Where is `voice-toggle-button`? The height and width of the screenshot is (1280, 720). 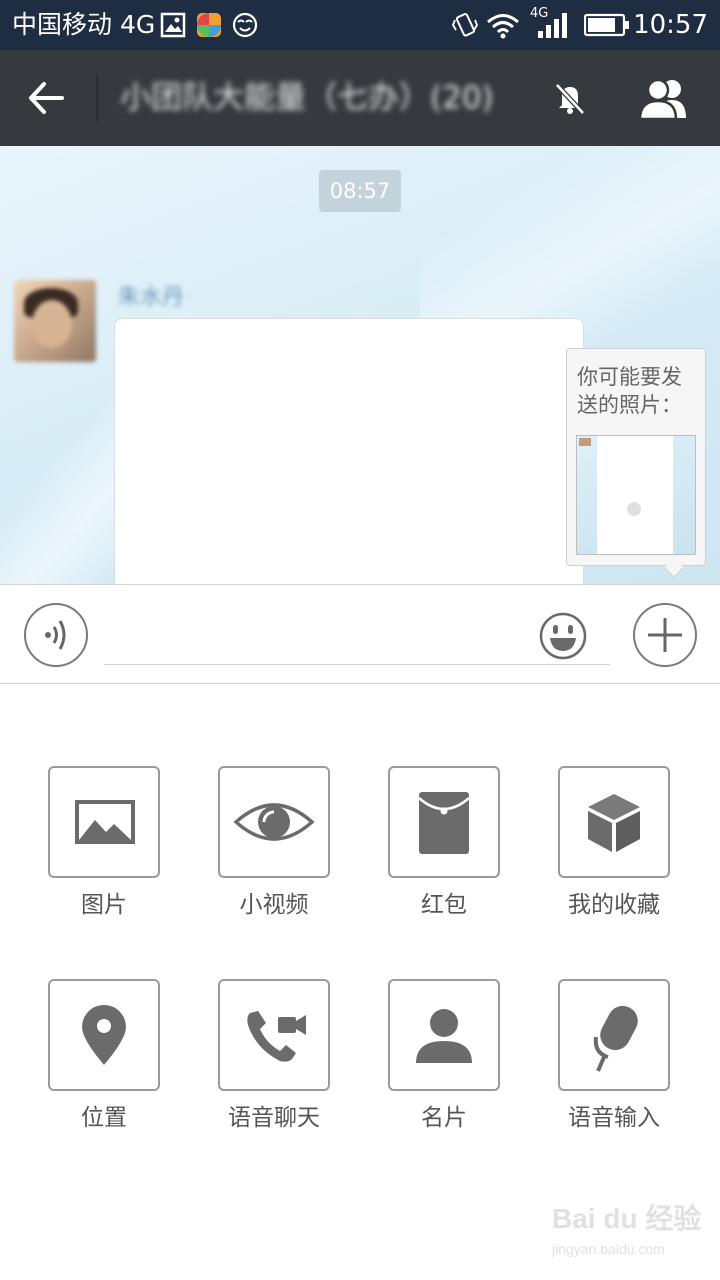
voice-toggle-button is located at coordinates (56, 635).